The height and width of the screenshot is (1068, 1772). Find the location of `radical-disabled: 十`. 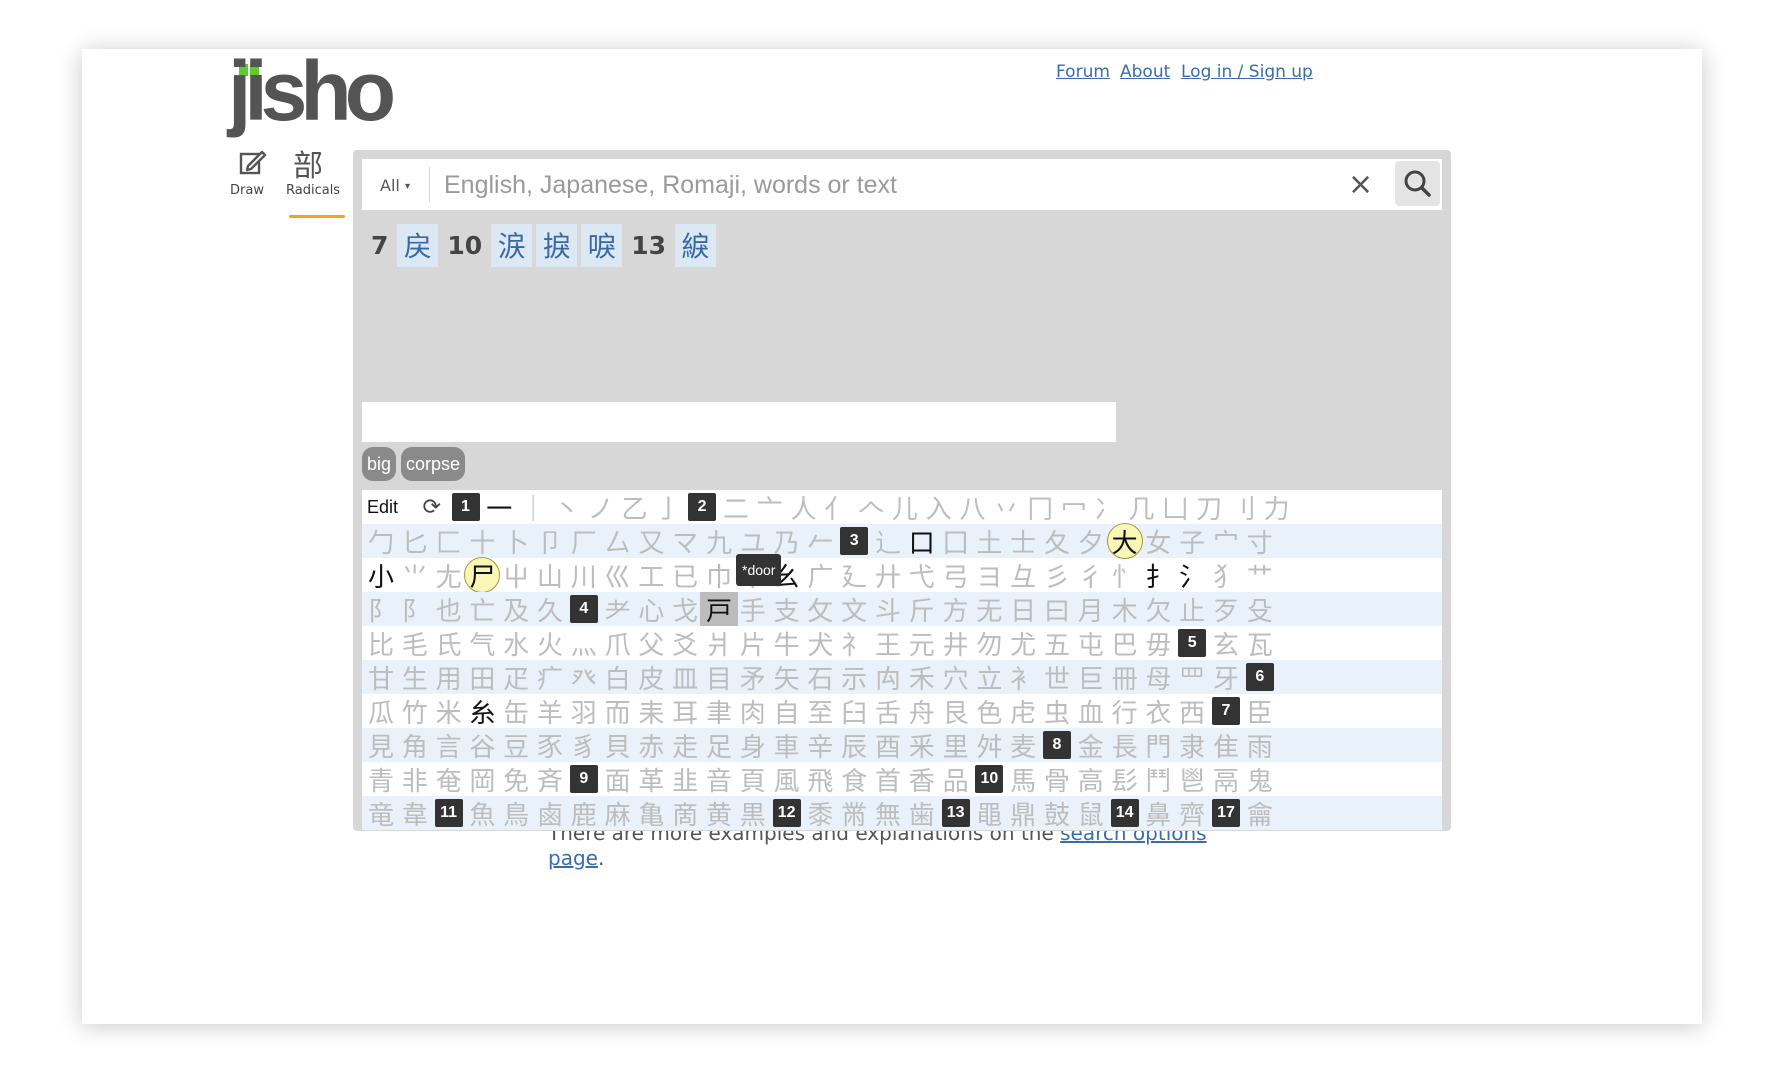

radical-disabled: 十 is located at coordinates (482, 541).